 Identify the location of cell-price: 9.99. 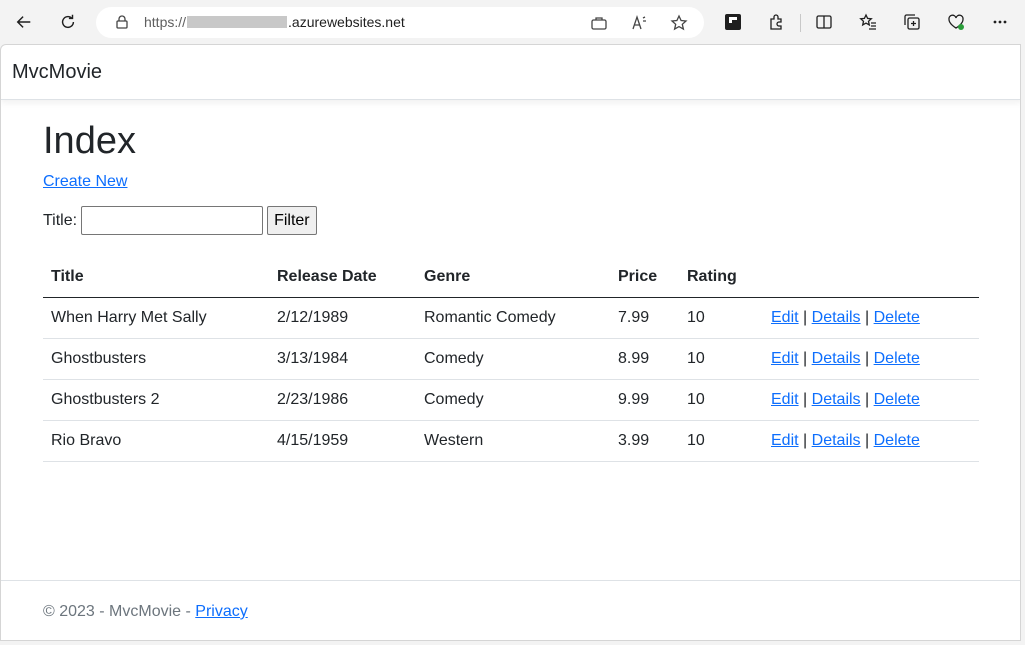
(644, 400).